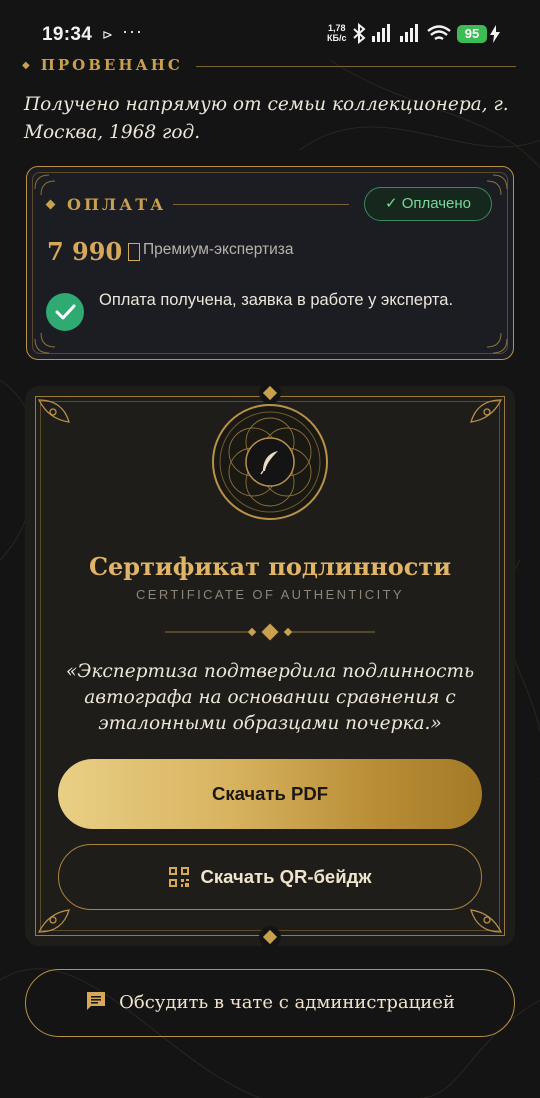 The width and height of the screenshot is (540, 1098). What do you see at coordinates (218, 249) in the screenshot?
I see `service-tier: Премиум-экспертиза` at bounding box center [218, 249].